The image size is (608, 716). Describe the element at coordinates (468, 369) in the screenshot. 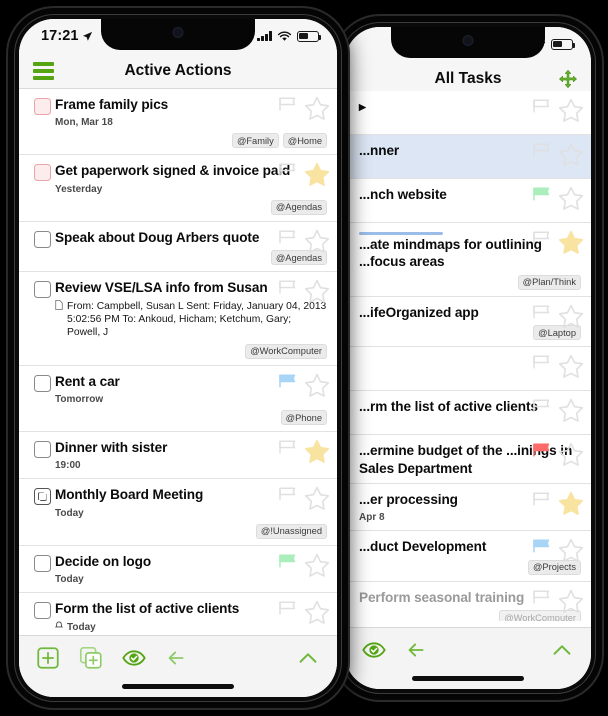

I see `task-row` at that location.